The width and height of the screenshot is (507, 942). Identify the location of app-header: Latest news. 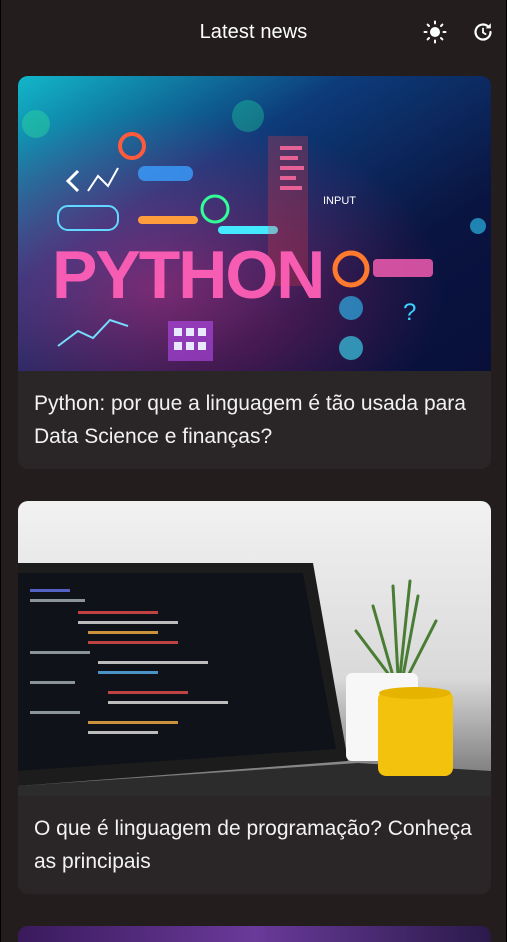
(253, 32).